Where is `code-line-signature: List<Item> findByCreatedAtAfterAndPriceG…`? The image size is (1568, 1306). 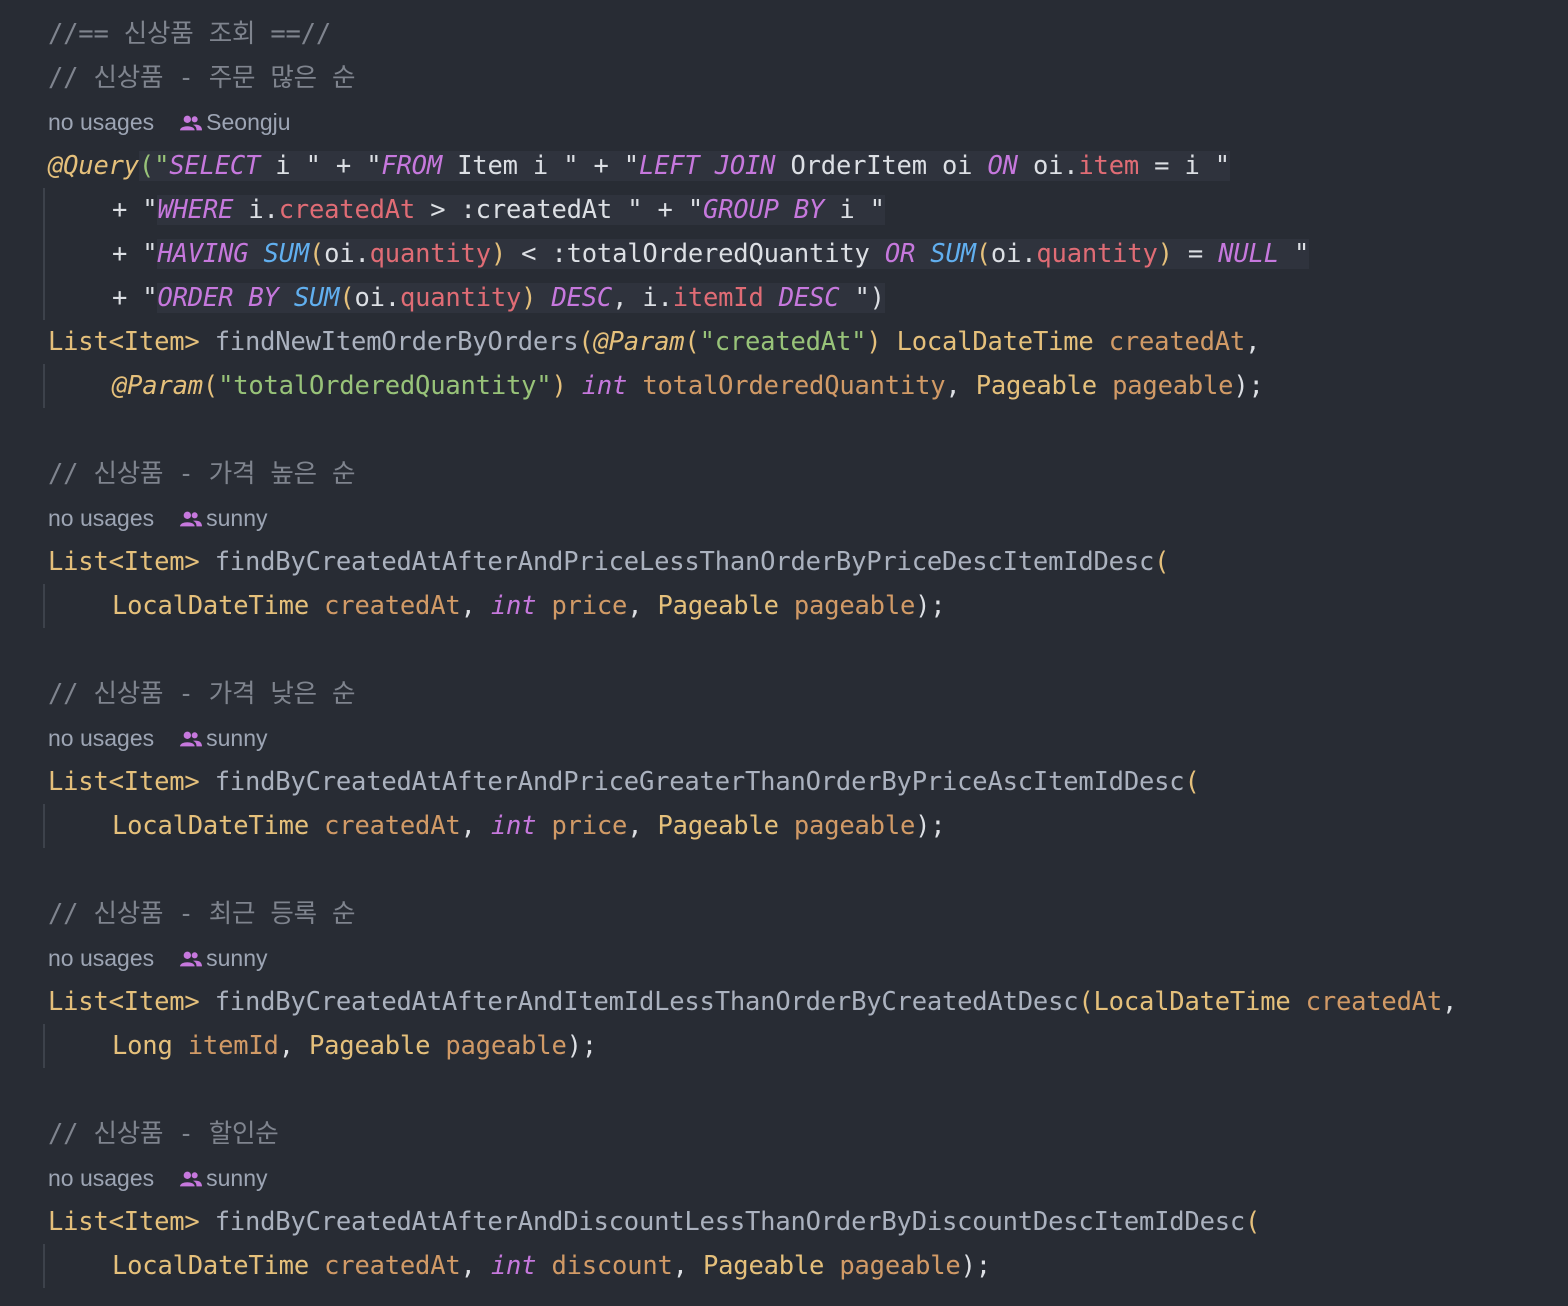 code-line-signature: List<Item> findByCreatedAtAfterAndPriceG… is located at coordinates (808, 782).